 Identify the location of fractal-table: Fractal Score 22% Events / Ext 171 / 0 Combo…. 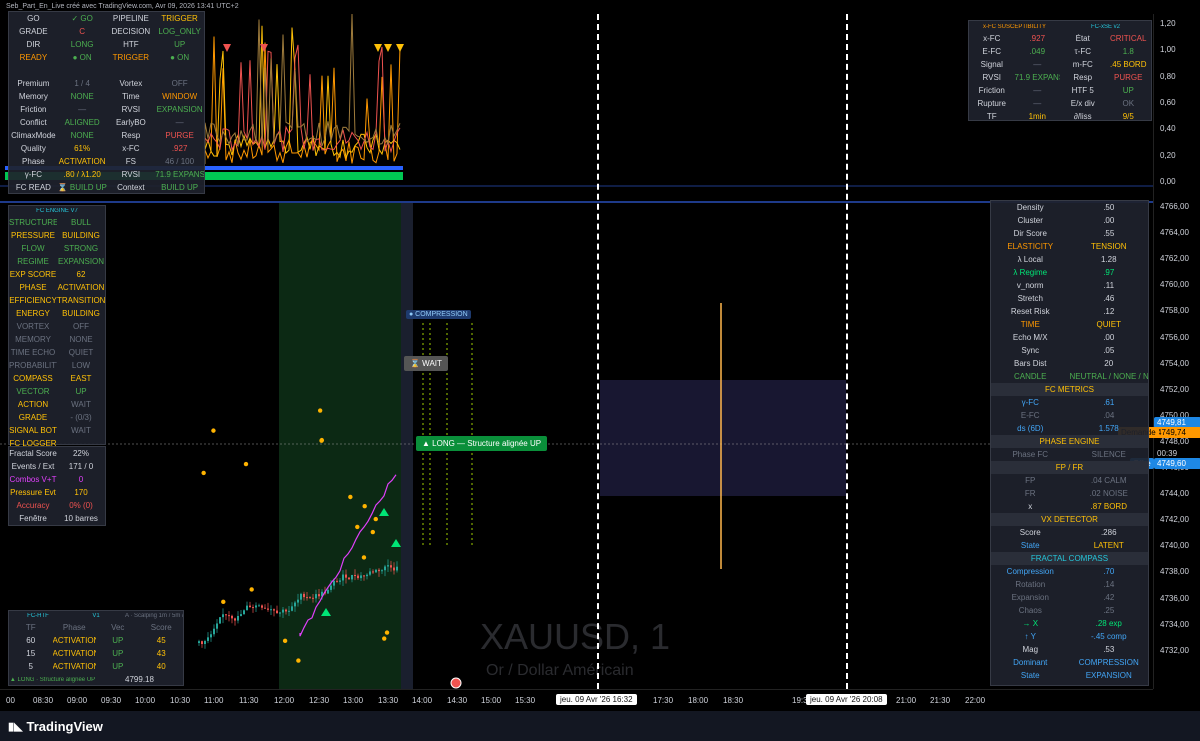
(57, 486).